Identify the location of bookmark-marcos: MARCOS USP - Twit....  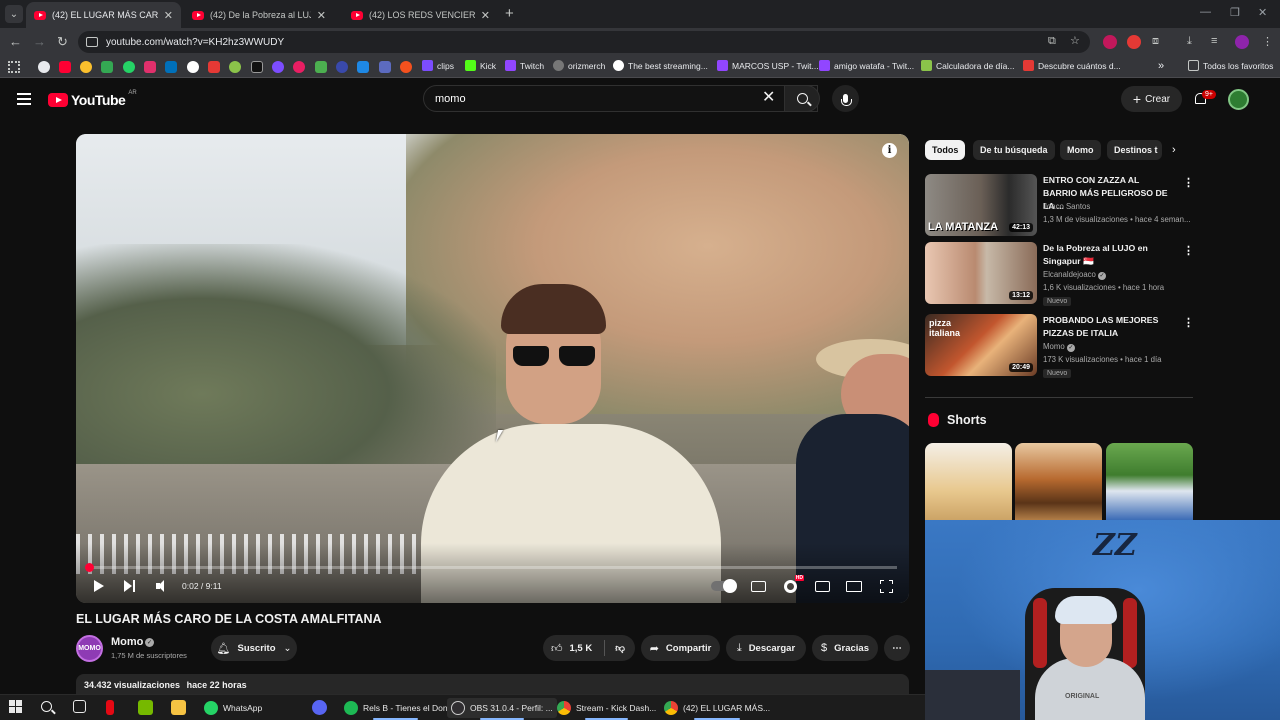
(768, 65).